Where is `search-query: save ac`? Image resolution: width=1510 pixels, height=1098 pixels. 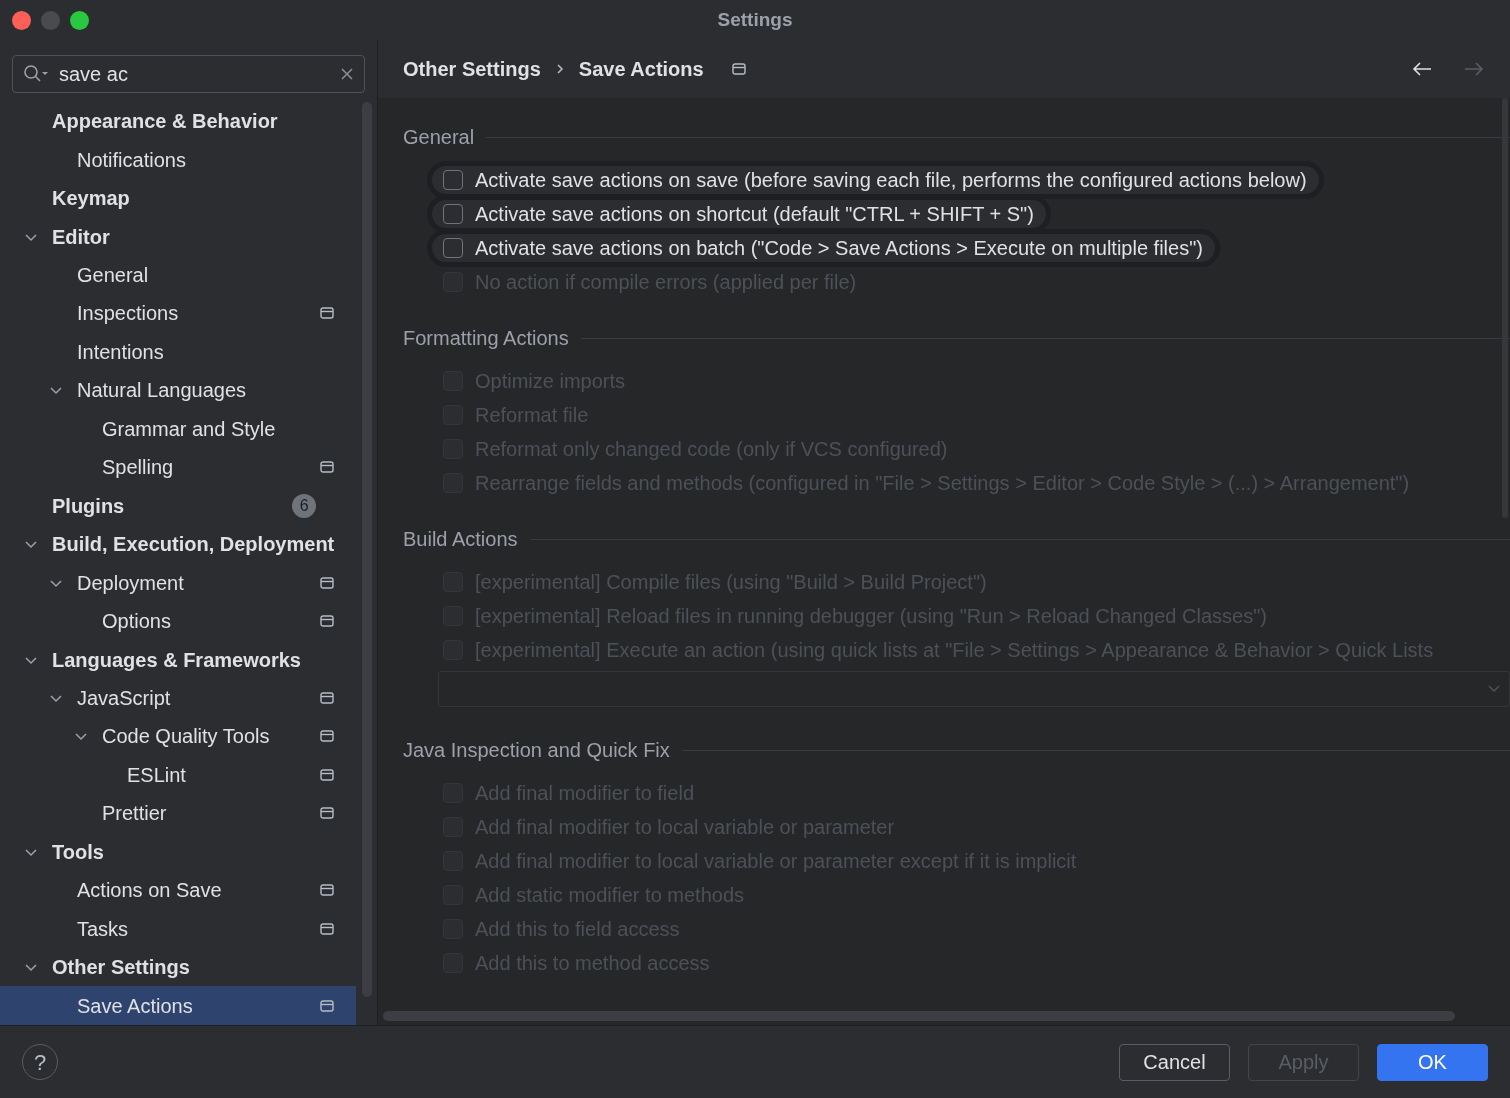
search-query: save ac is located at coordinates (94, 74).